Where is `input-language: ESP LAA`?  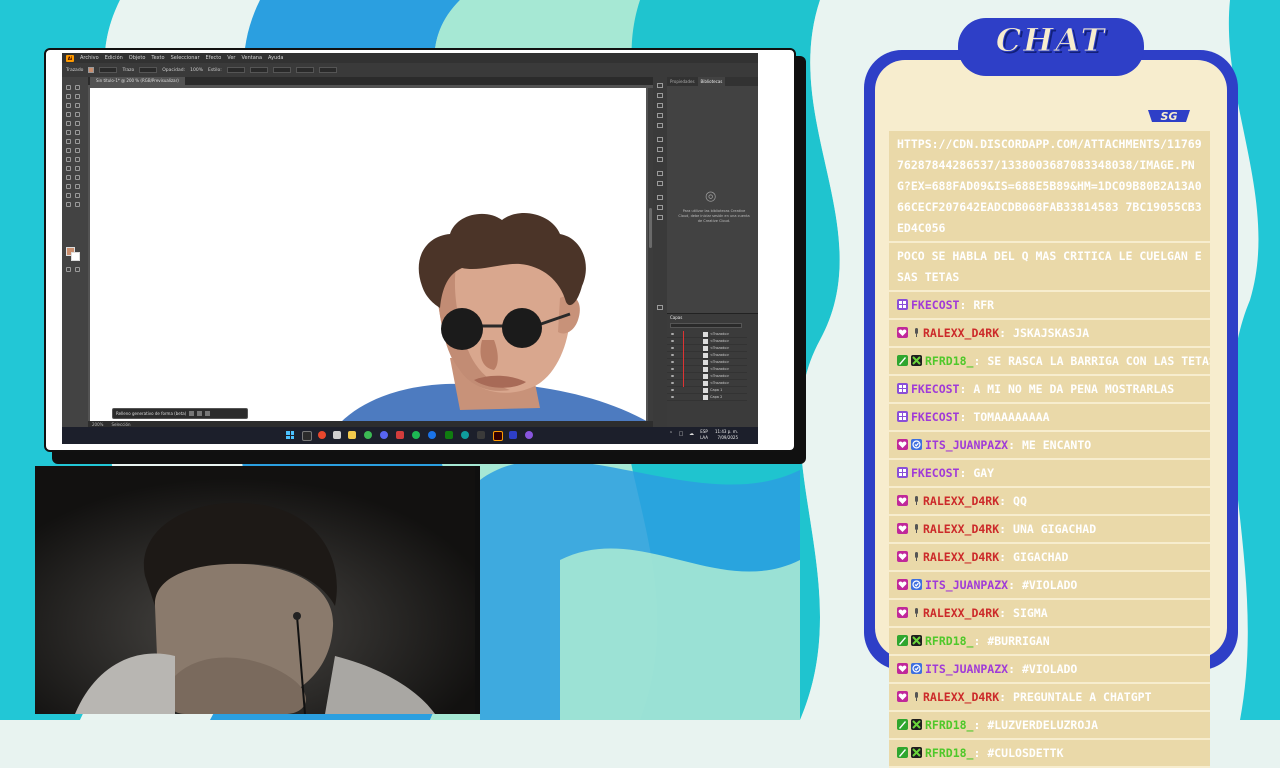 input-language: ESP LAA is located at coordinates (704, 435).